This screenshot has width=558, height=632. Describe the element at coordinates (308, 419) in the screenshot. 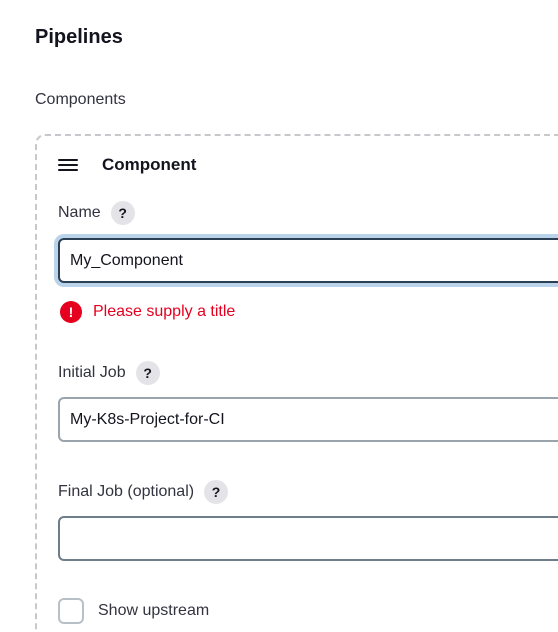

I see `initial-job-input` at that location.